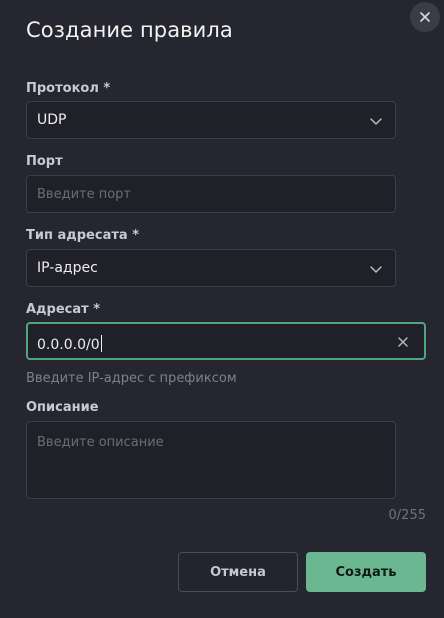 This screenshot has width=444, height=618. Describe the element at coordinates (211, 194) in the screenshot. I see `port-input: Введите порт` at that location.